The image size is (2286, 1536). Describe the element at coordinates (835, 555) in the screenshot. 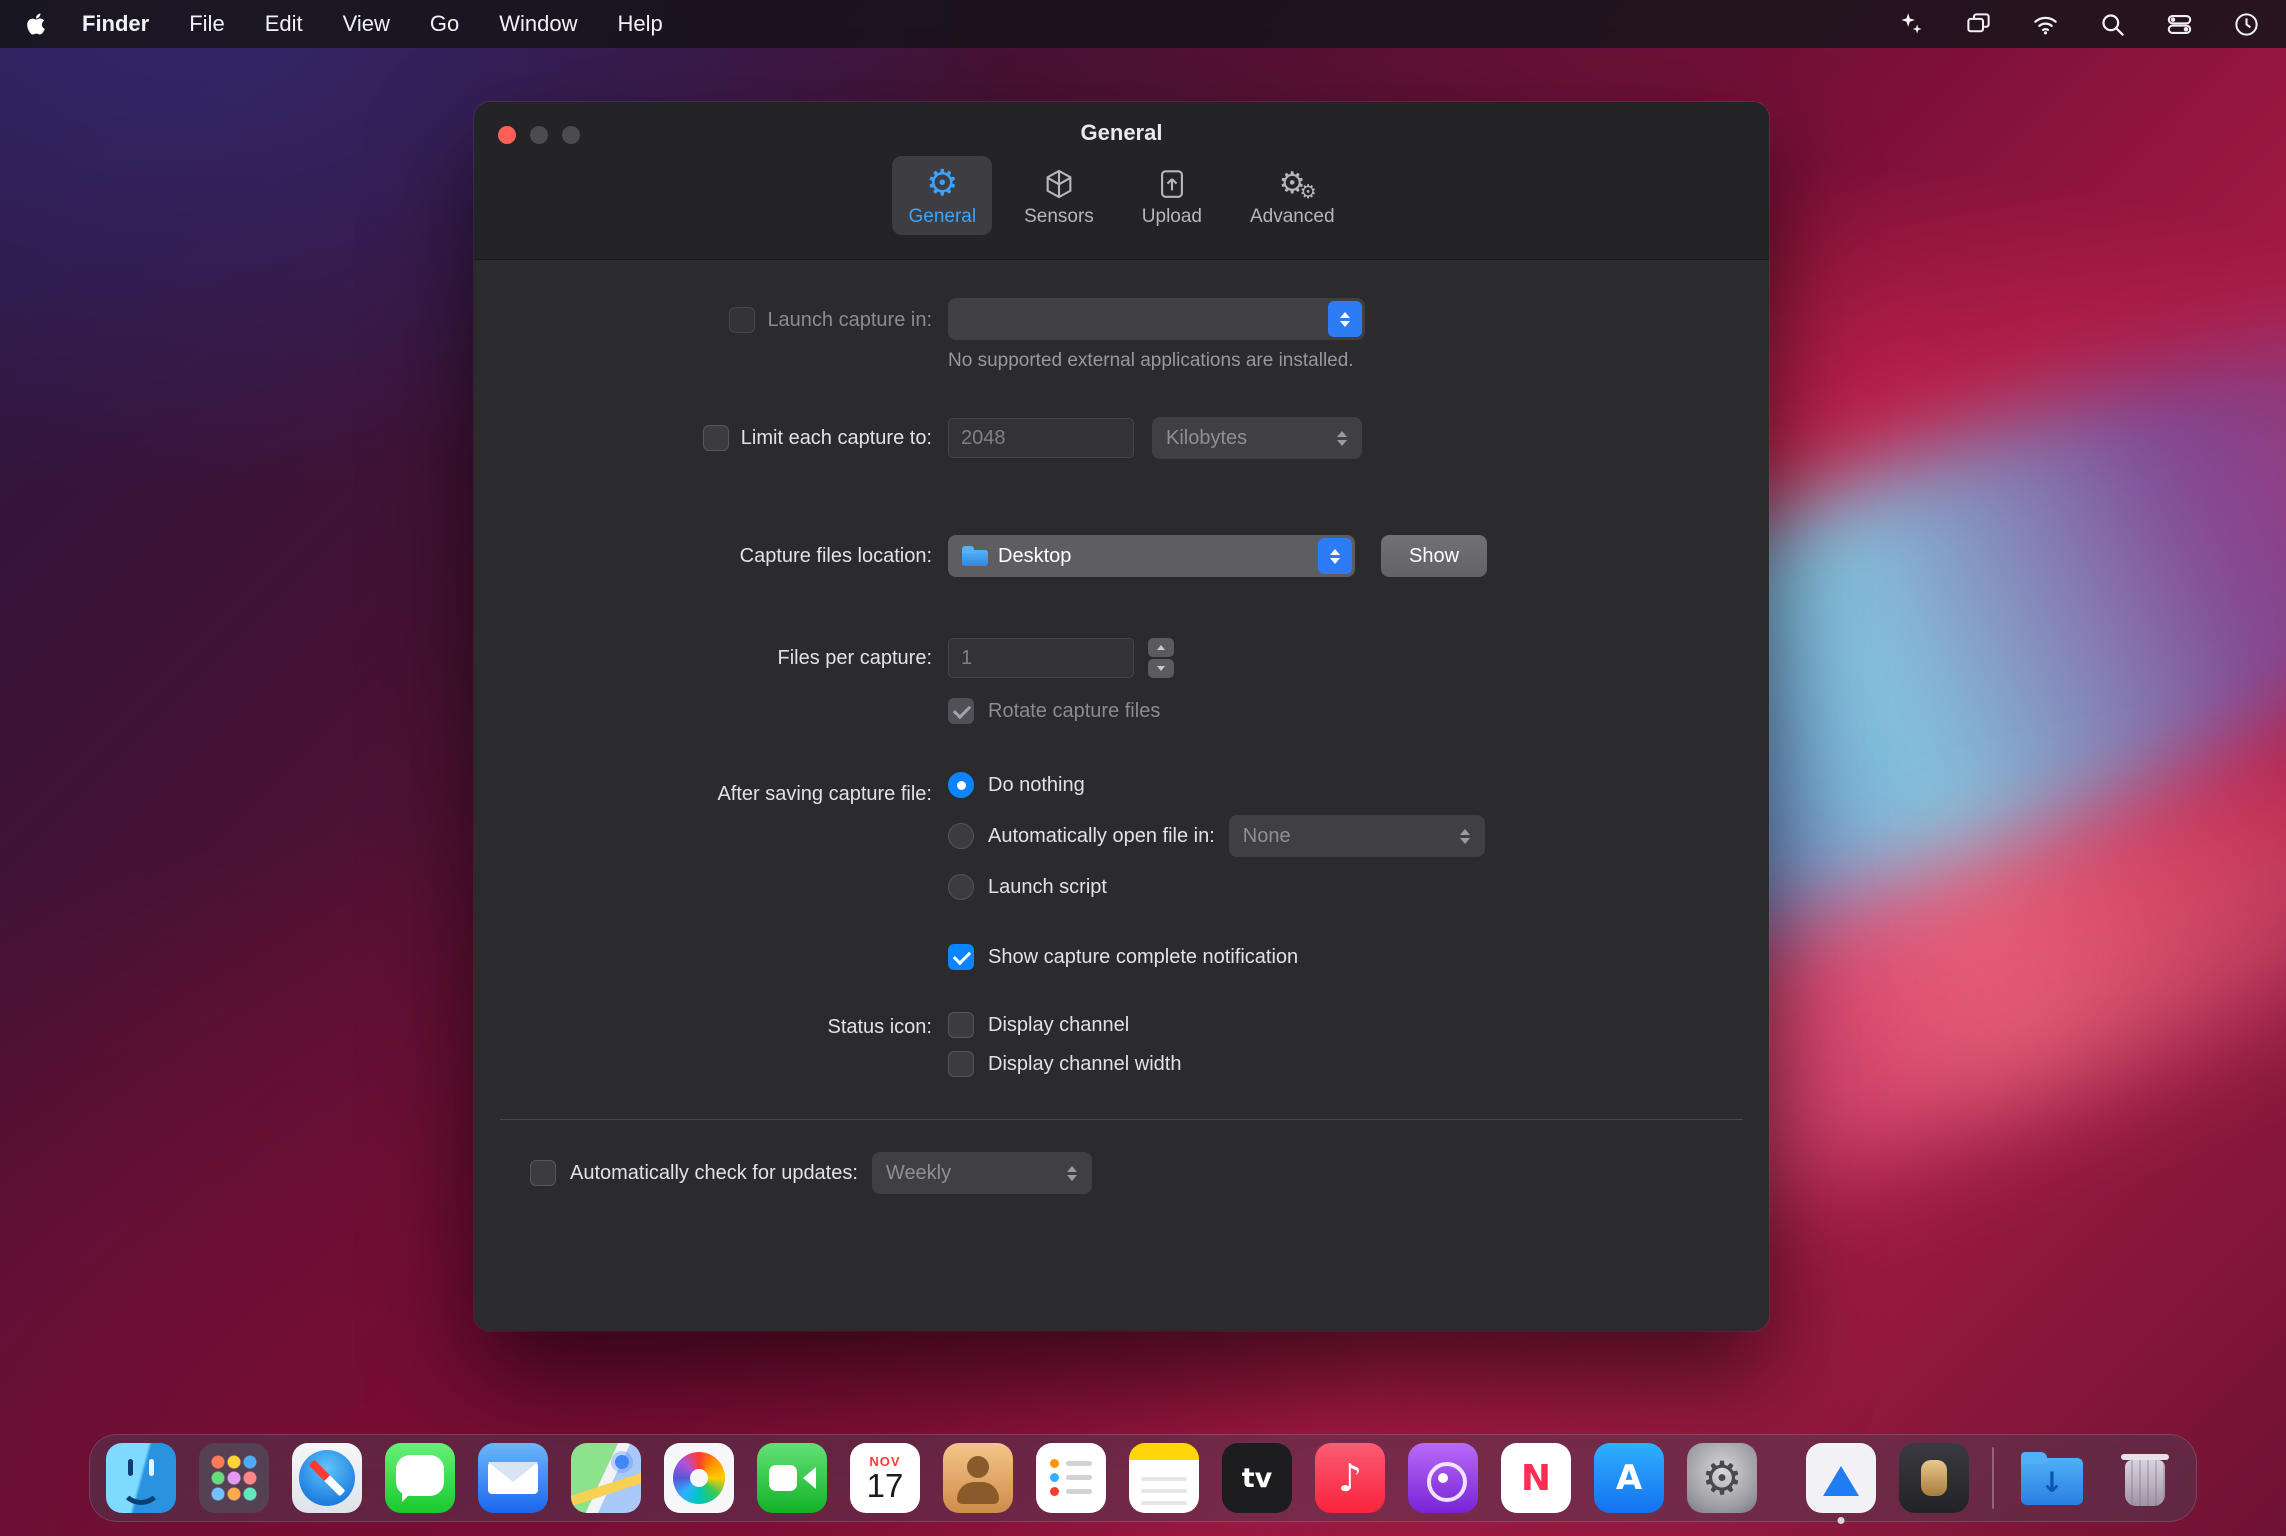

I see `capture-location-label: Capture files location:` at that location.